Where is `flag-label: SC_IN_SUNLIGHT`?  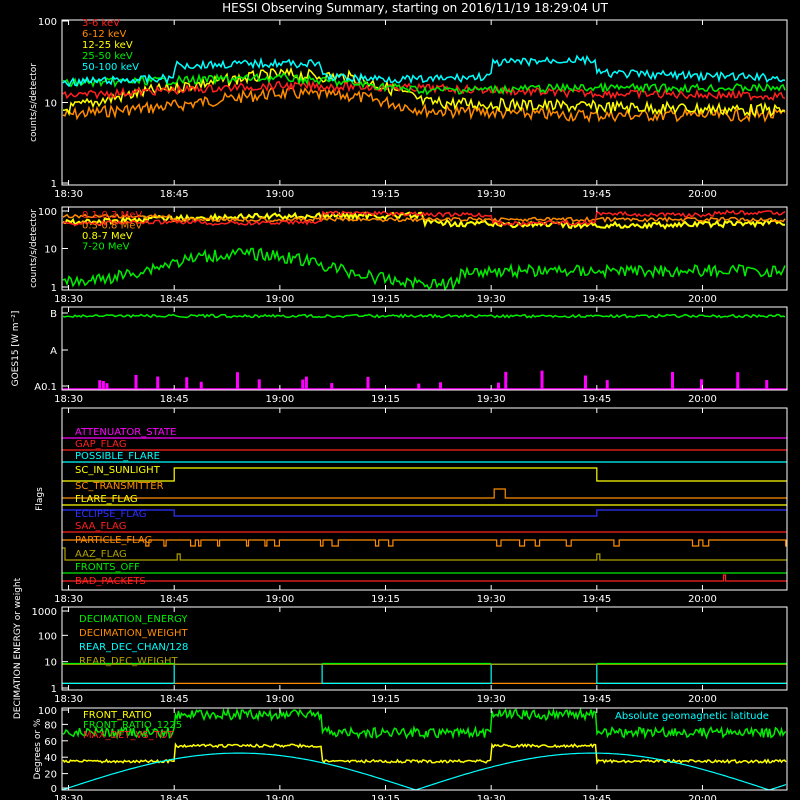 flag-label: SC_IN_SUNLIGHT is located at coordinates (118, 470).